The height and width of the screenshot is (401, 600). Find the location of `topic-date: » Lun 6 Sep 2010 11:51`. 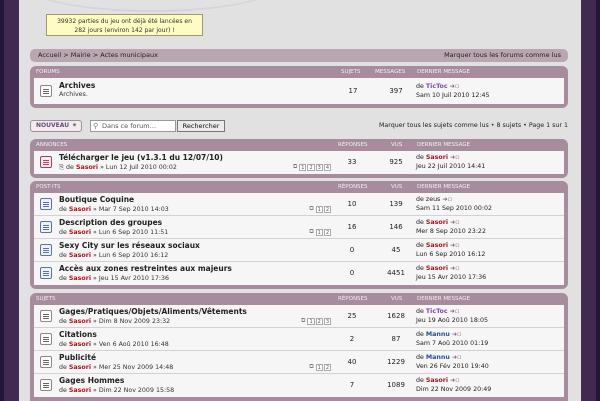

topic-date: » Lun 6 Sep 2010 11:51 is located at coordinates (130, 232).